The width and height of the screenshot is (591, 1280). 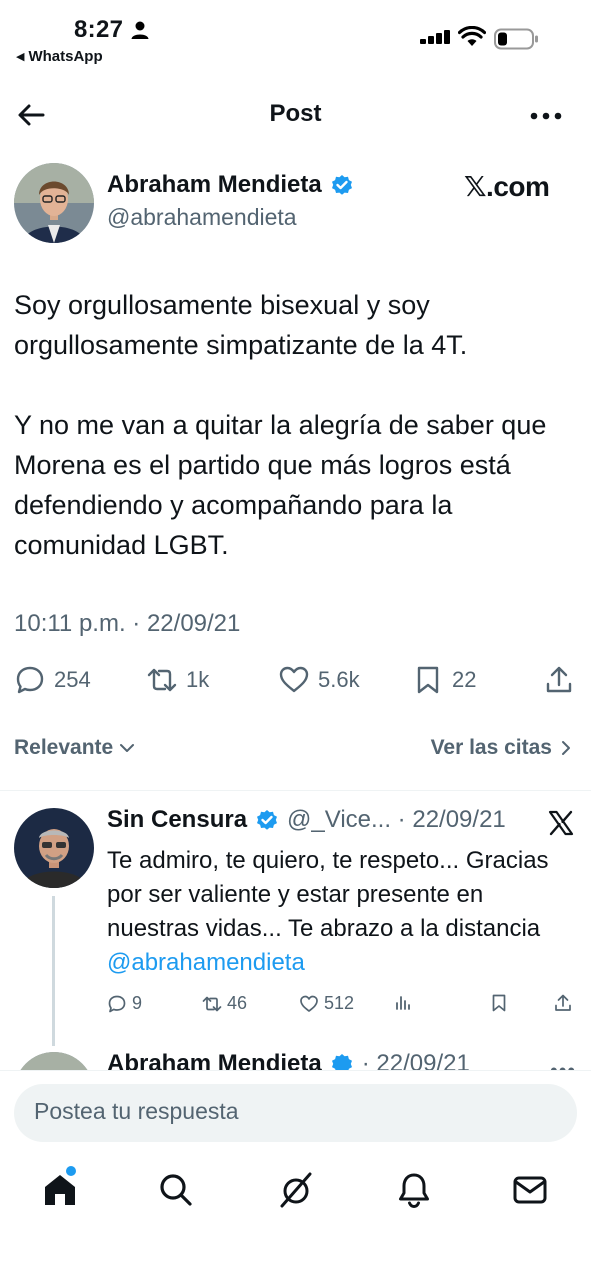 What do you see at coordinates (206, 962) in the screenshot?
I see `reply-mention-link: @abrahamendieta` at bounding box center [206, 962].